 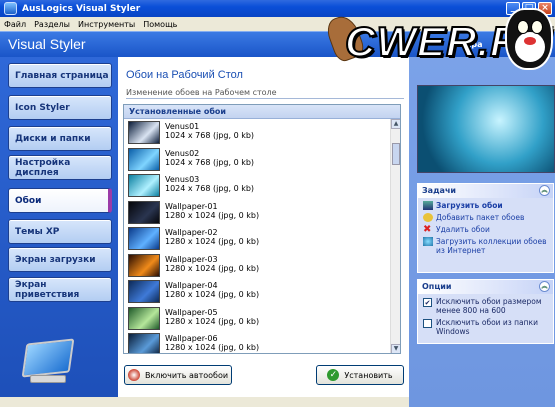 I want to click on scrollbar: ▲ ▼, so click(x=395, y=236).